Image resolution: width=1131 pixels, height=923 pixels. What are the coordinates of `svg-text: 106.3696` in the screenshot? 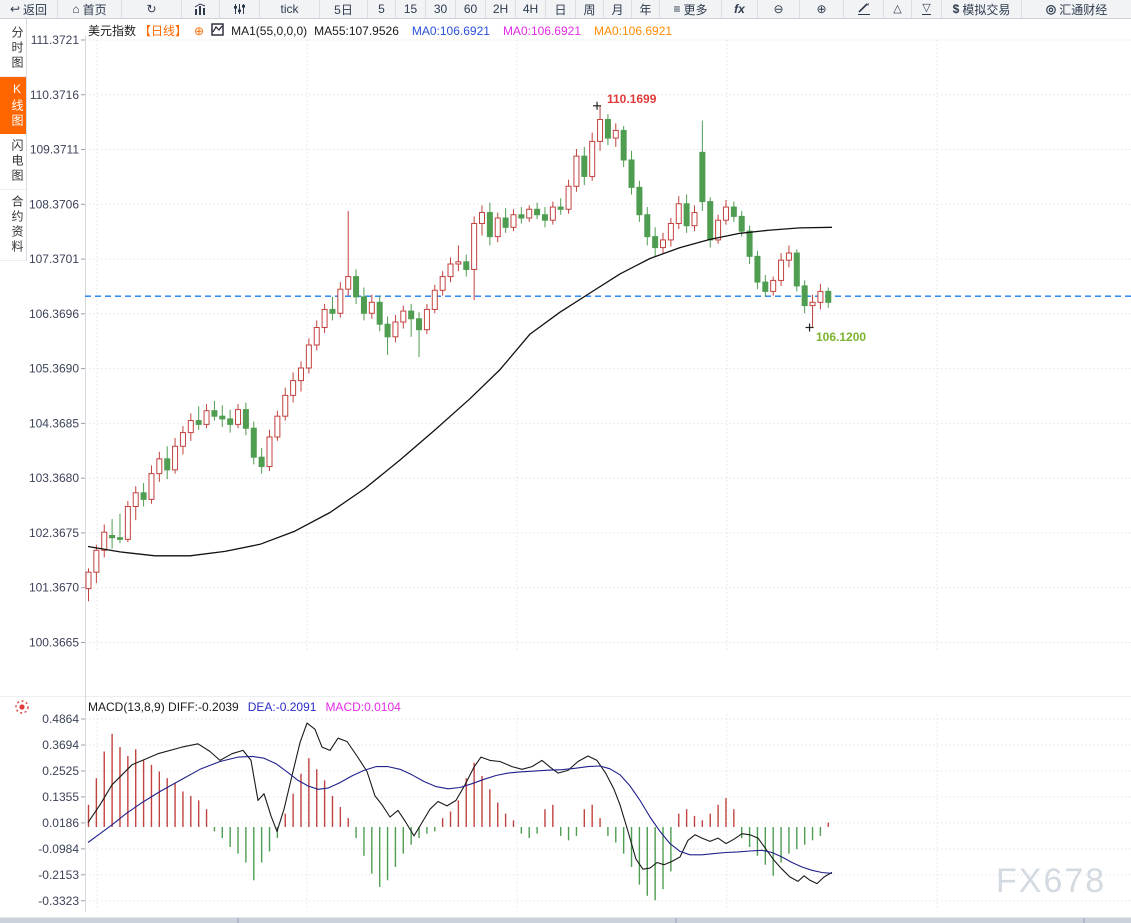 It's located at (54, 314).